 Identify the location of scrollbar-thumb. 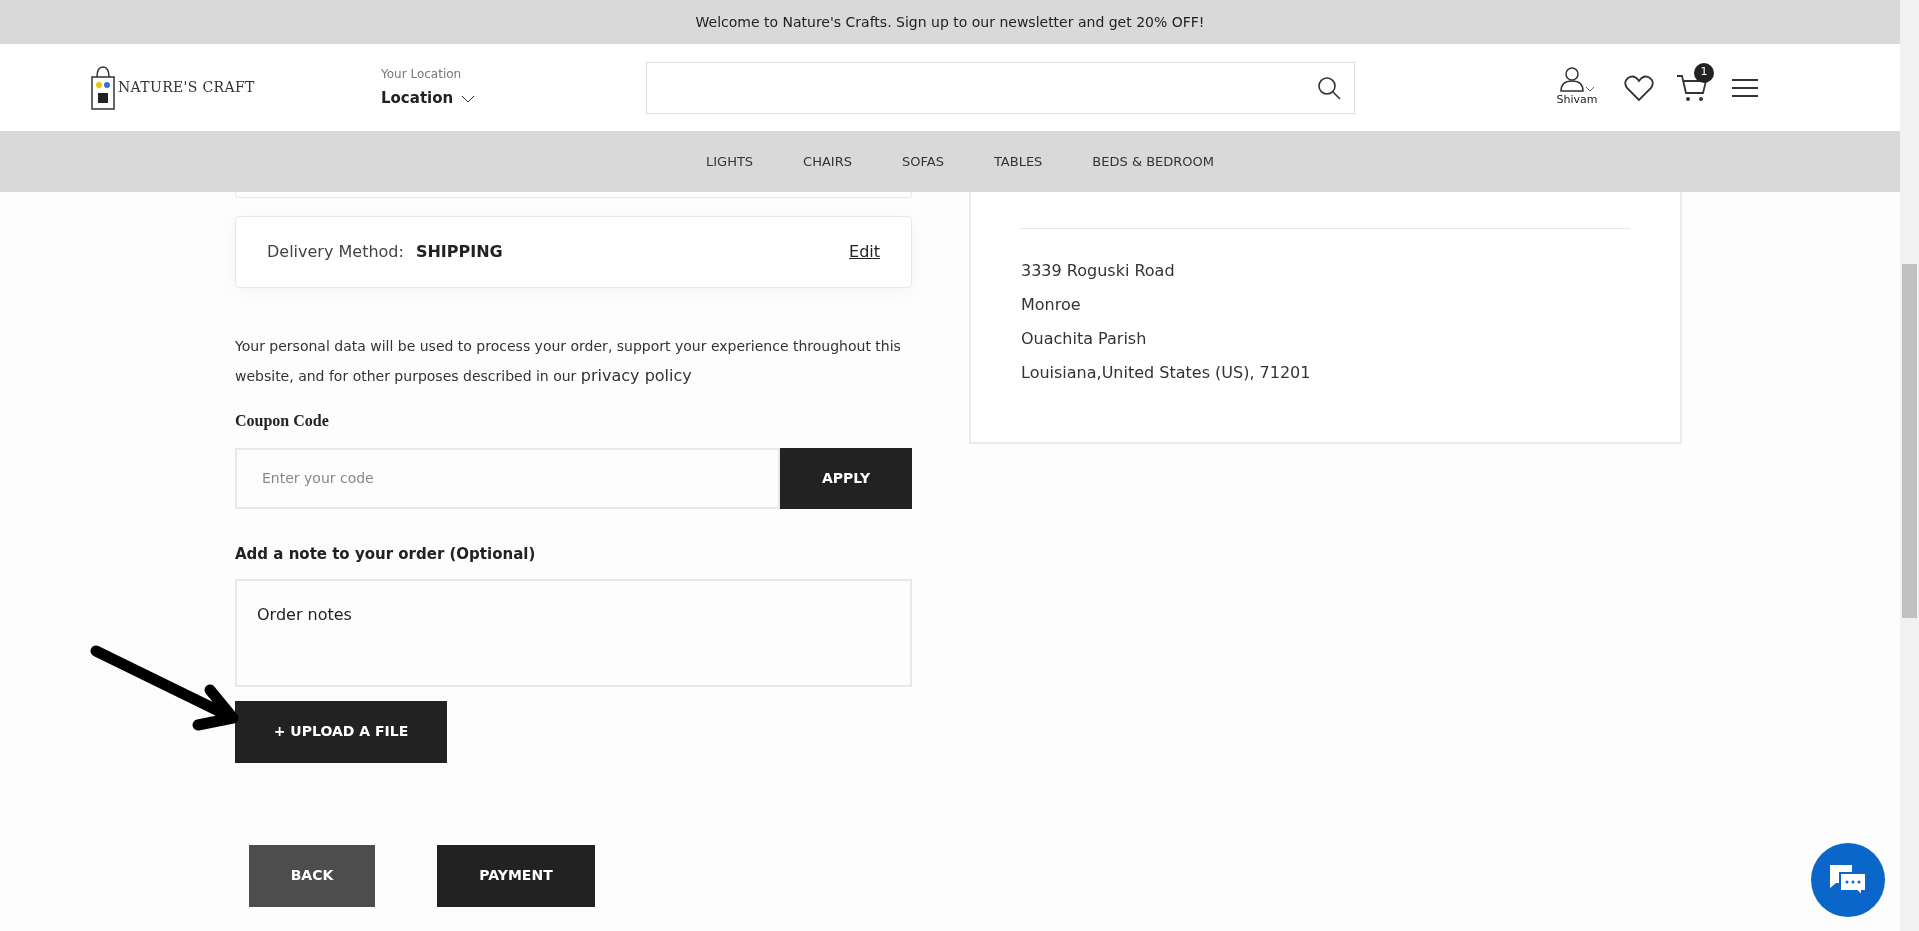
(1909, 441).